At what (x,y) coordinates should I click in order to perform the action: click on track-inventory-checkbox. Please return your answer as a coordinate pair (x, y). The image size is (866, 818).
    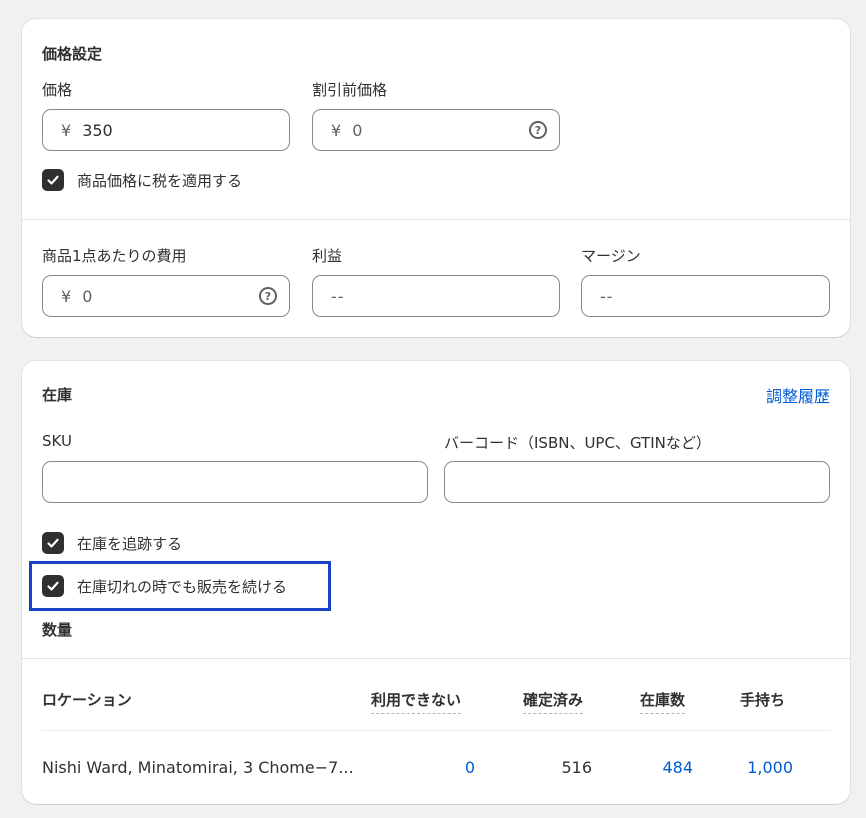
    Looking at the image, I should click on (53, 543).